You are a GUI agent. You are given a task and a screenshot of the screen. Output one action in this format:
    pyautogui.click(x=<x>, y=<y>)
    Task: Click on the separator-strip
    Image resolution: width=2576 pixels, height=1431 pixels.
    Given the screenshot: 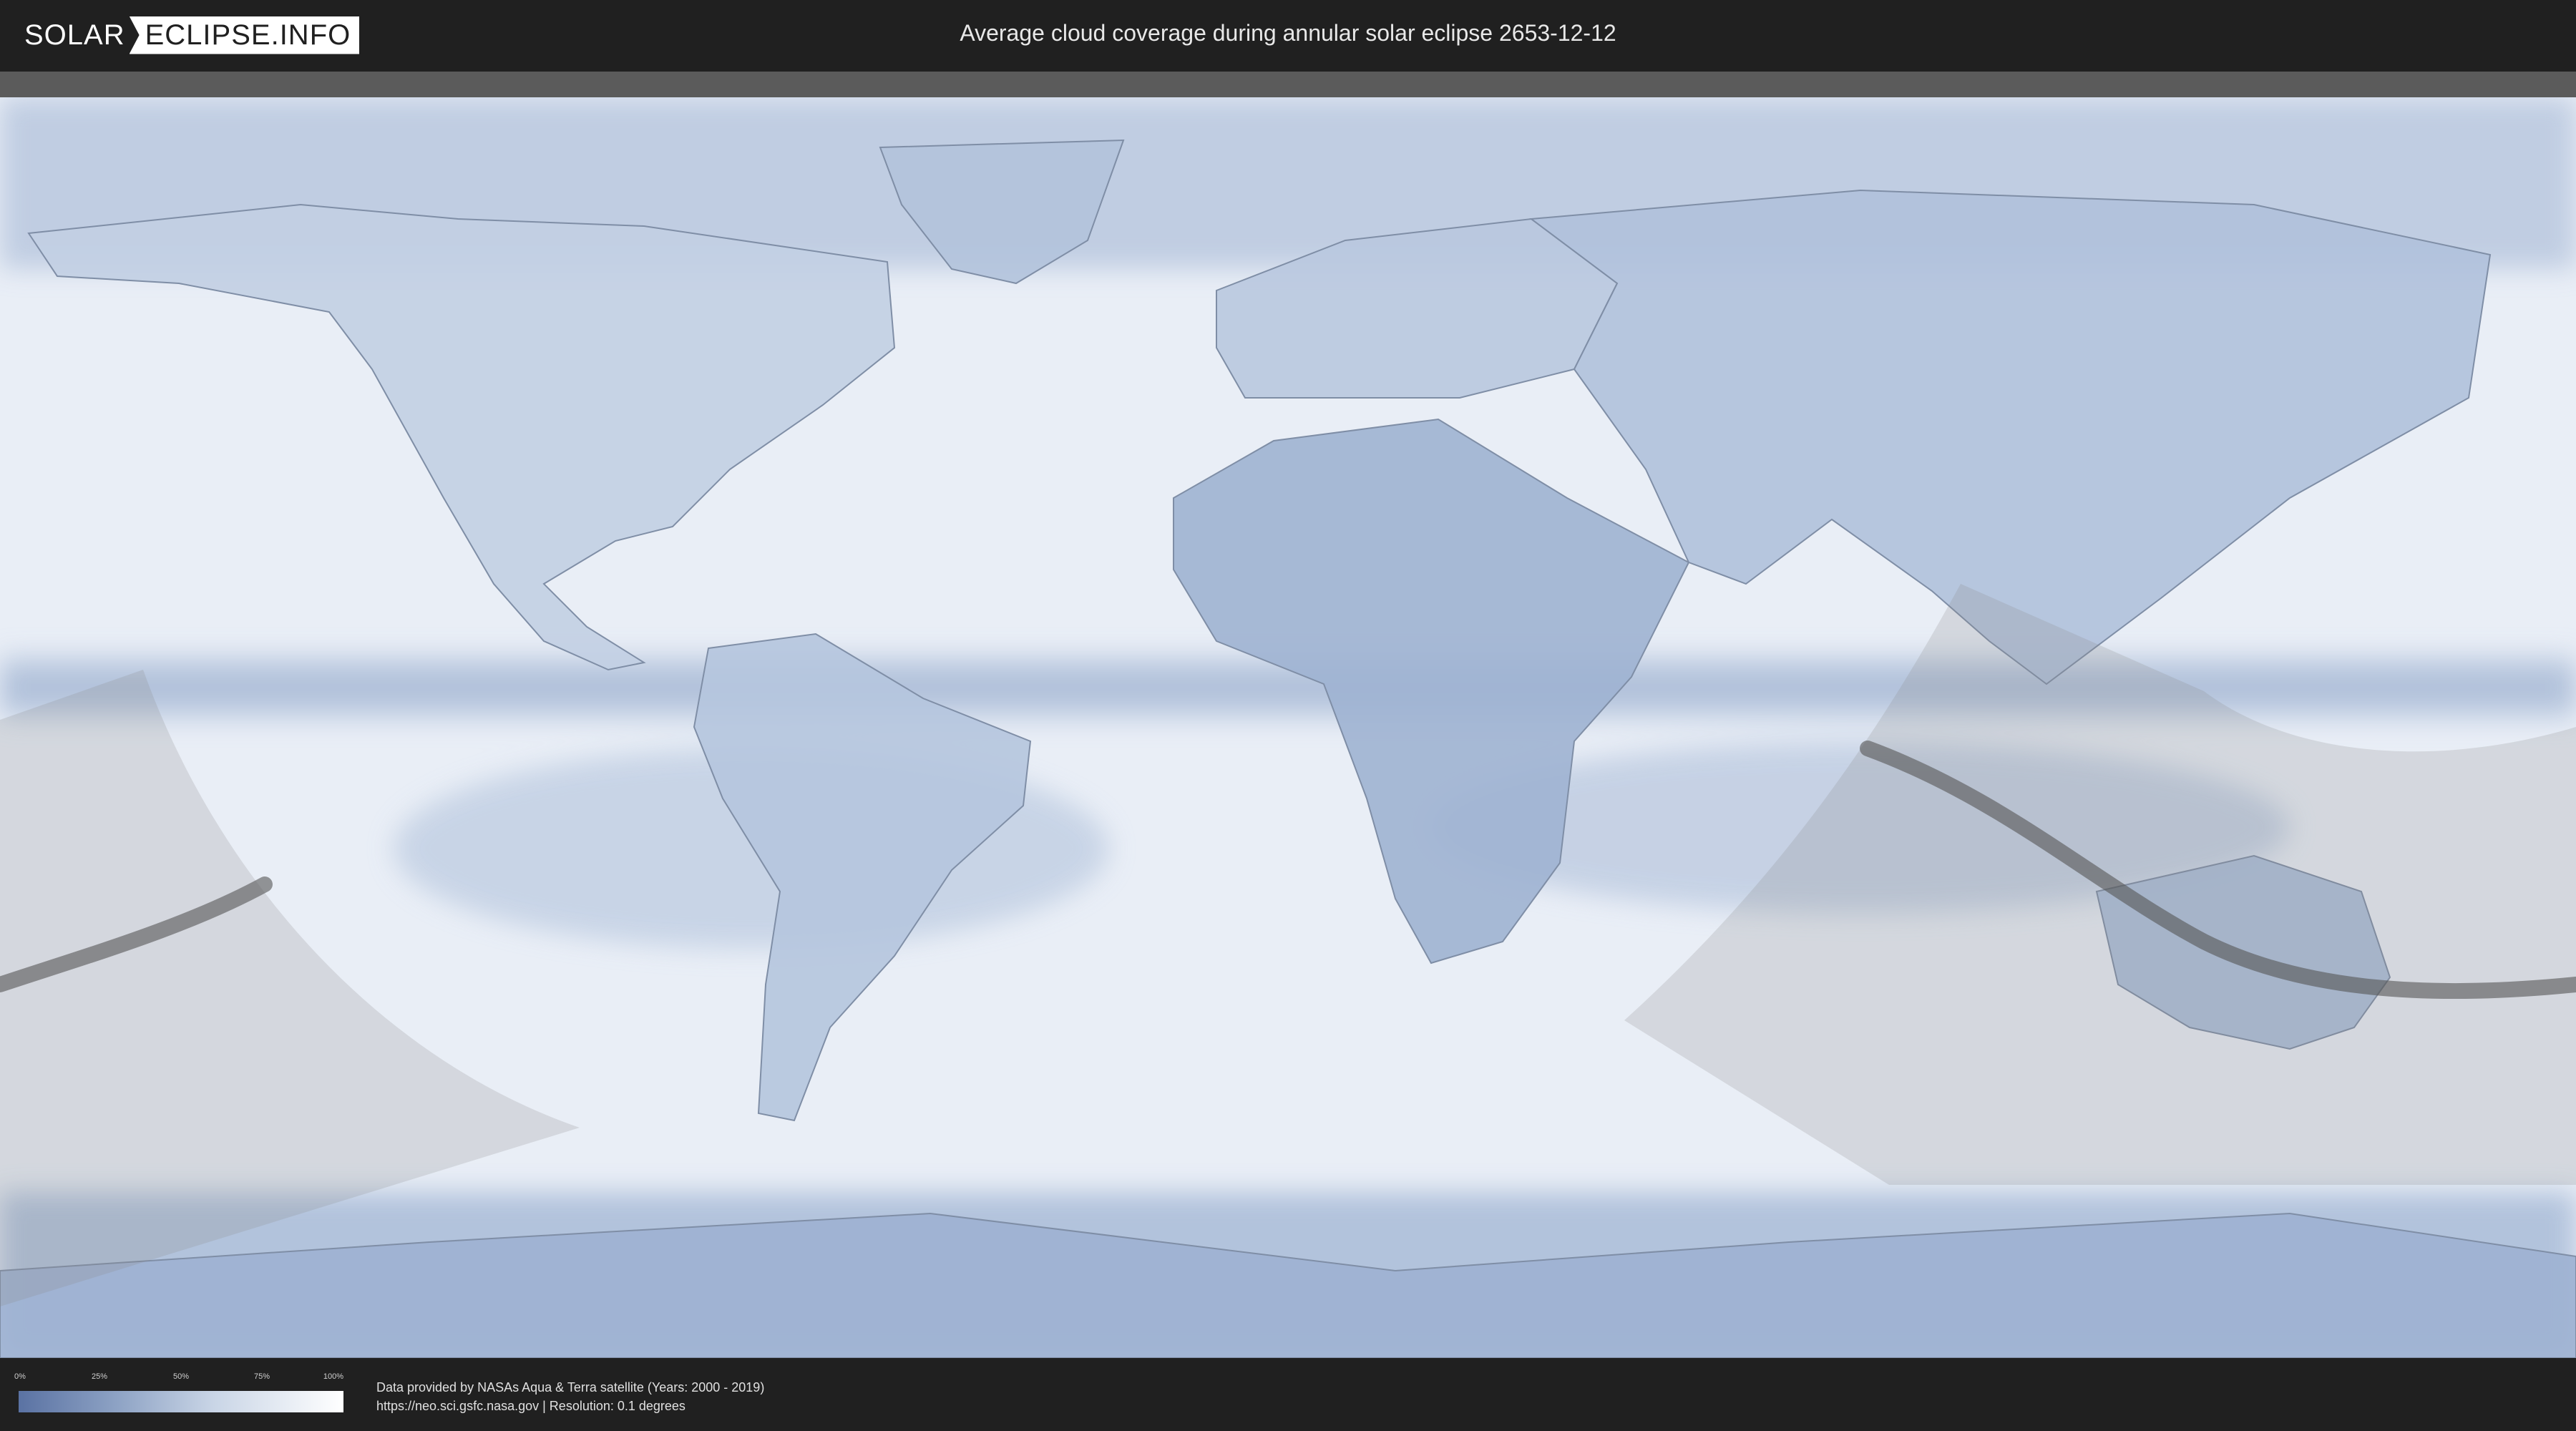 What is the action you would take?
    pyautogui.click(x=1288, y=84)
    